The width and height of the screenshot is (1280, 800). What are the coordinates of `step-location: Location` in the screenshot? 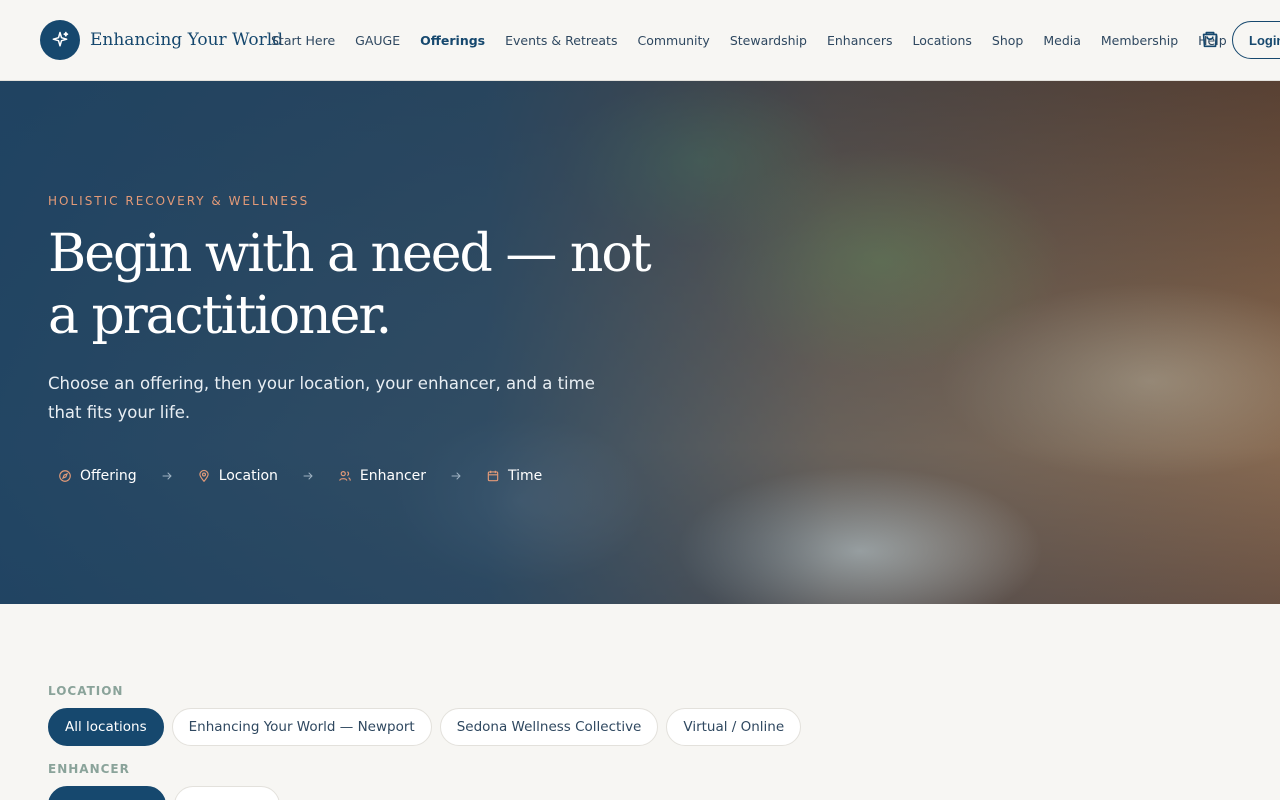 It's located at (237, 476).